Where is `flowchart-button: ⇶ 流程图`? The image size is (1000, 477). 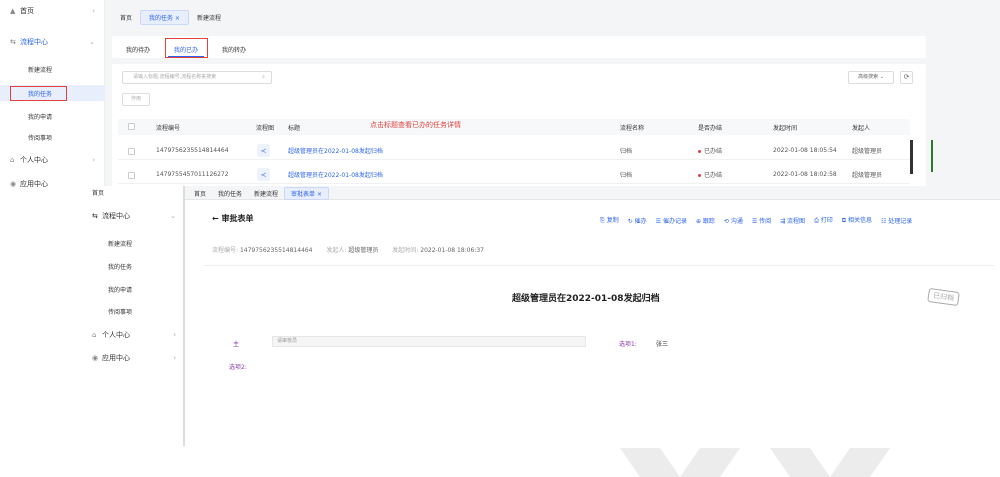
flowchart-button: ⇶ 流程图 is located at coordinates (792, 220).